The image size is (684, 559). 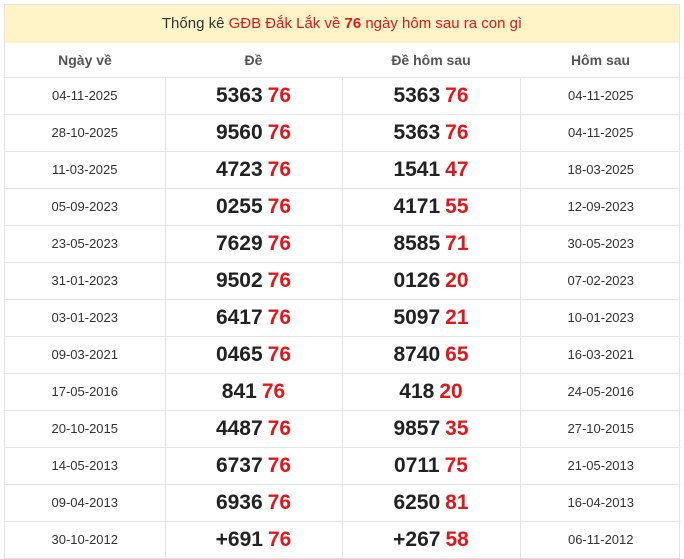 I want to click on next-tail: 35, so click(x=457, y=428).